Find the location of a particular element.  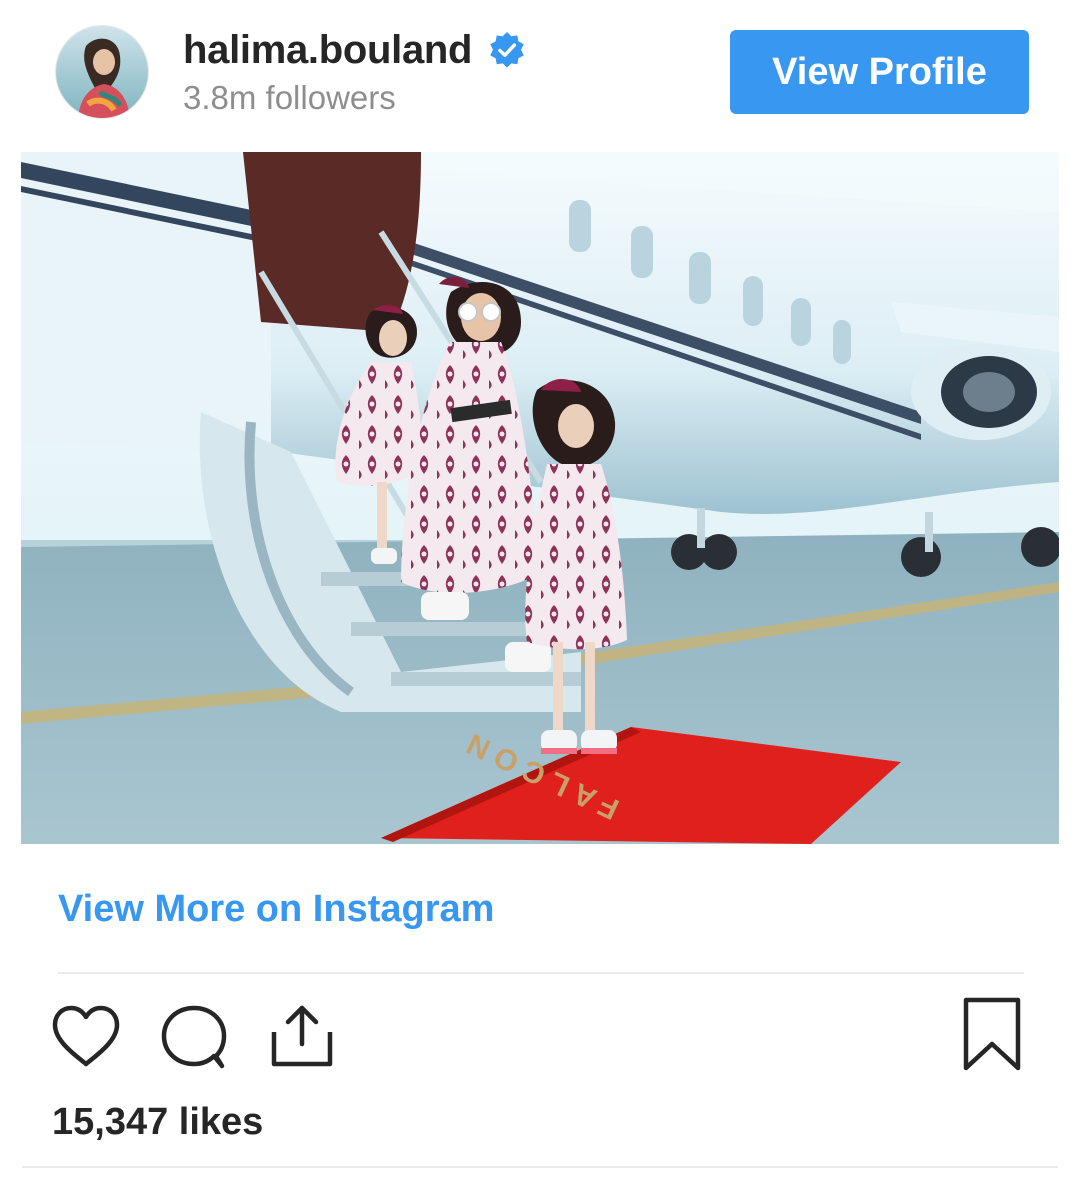

heart-icon is located at coordinates (86, 1038).